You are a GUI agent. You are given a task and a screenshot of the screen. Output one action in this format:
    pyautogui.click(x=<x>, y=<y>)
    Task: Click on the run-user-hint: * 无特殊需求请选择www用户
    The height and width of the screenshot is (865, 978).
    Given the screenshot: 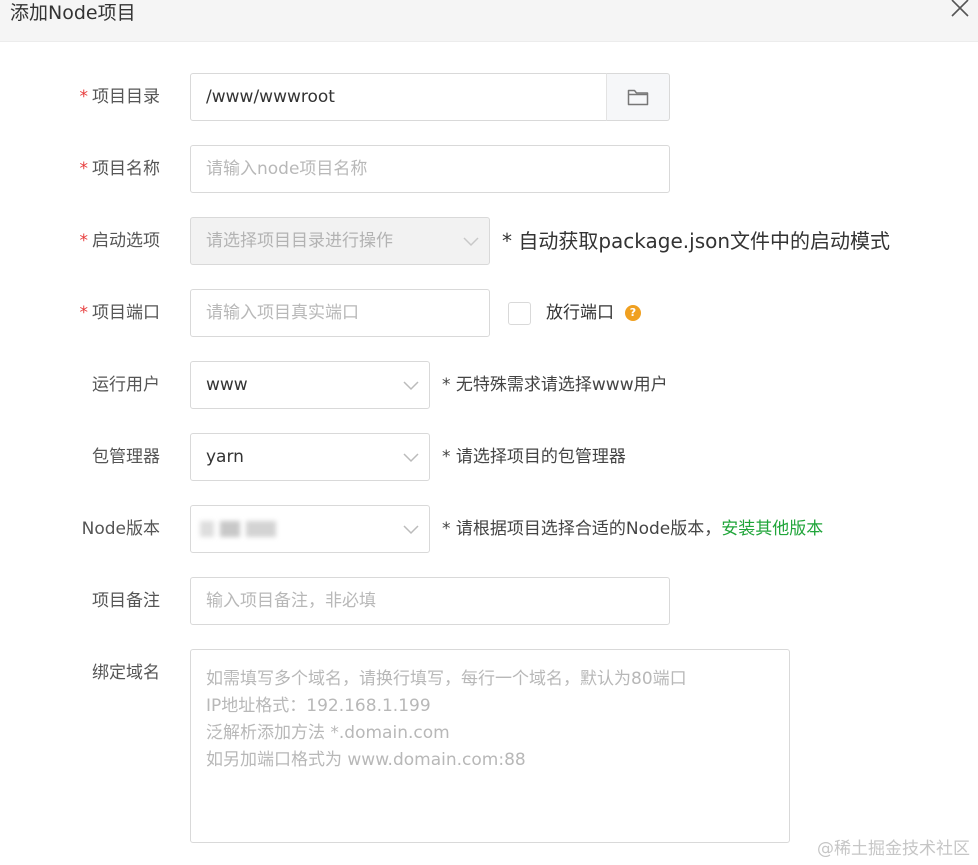 What is the action you would take?
    pyautogui.click(x=555, y=385)
    